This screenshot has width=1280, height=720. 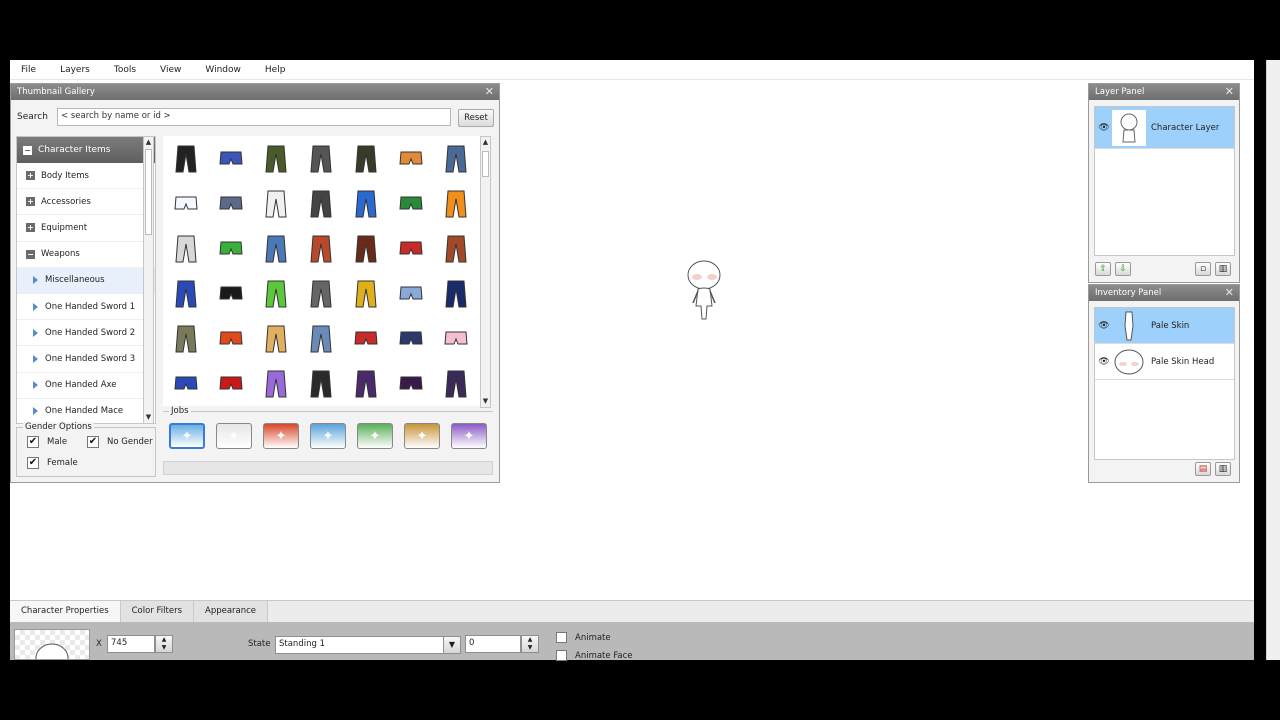 I want to click on tree-item: − Weapons, so click(x=86, y=255).